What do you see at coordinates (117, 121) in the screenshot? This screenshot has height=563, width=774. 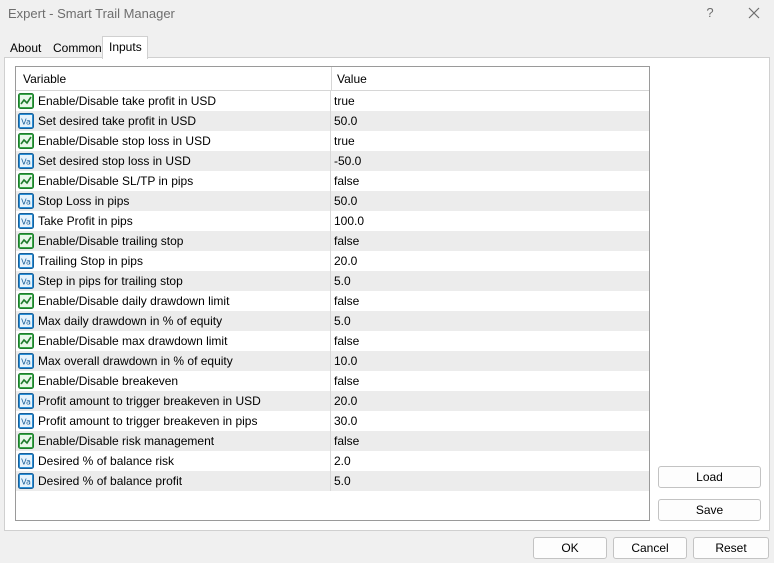 I see `variable-label: Set desired take profit in USD` at bounding box center [117, 121].